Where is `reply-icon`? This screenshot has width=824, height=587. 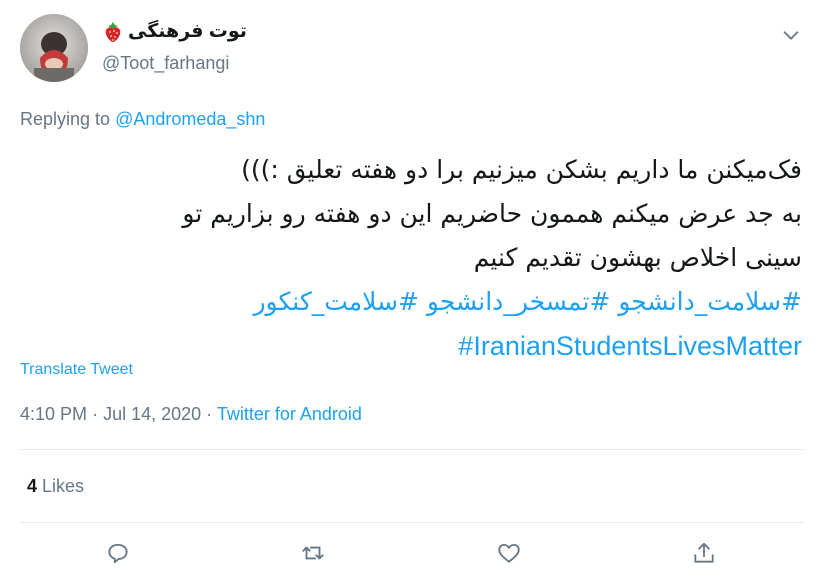
reply-icon is located at coordinates (118, 553).